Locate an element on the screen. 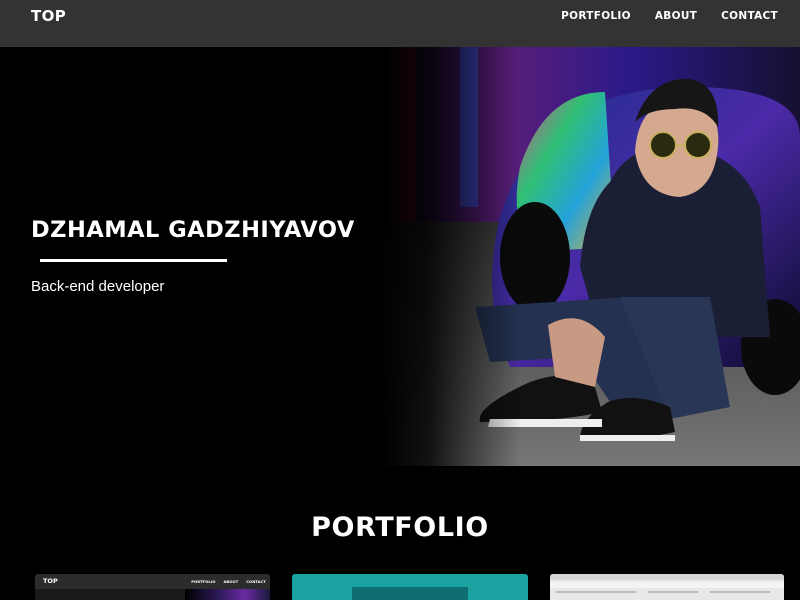  nav-link-about: ABOUT is located at coordinates (676, 16).